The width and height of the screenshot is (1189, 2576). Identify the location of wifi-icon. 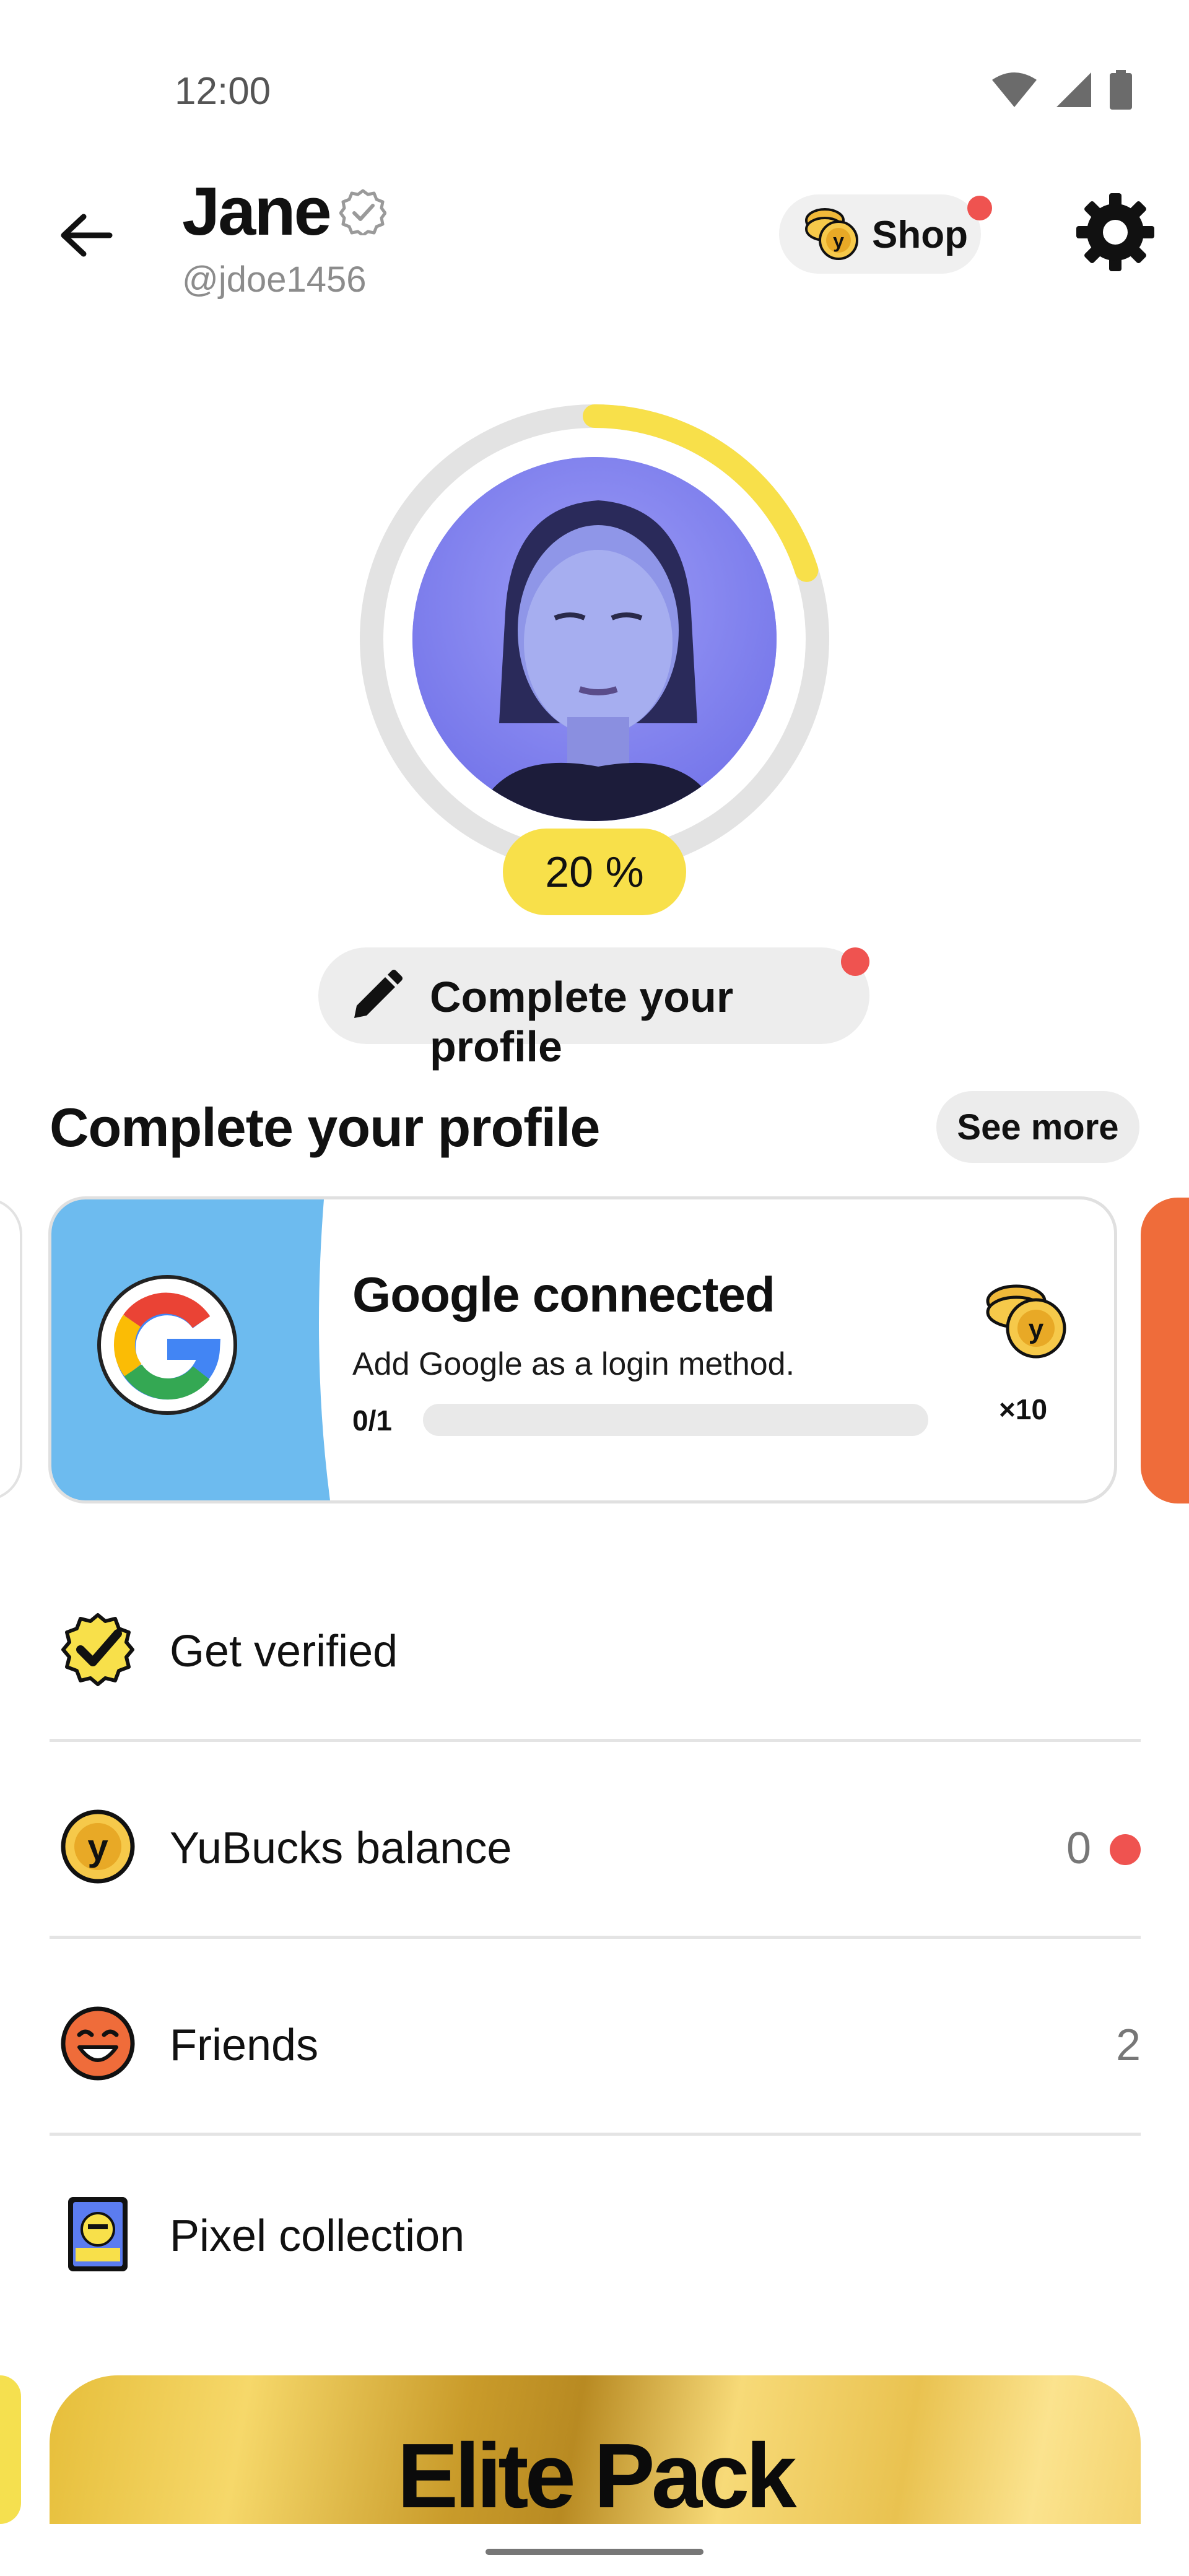
(1014, 89).